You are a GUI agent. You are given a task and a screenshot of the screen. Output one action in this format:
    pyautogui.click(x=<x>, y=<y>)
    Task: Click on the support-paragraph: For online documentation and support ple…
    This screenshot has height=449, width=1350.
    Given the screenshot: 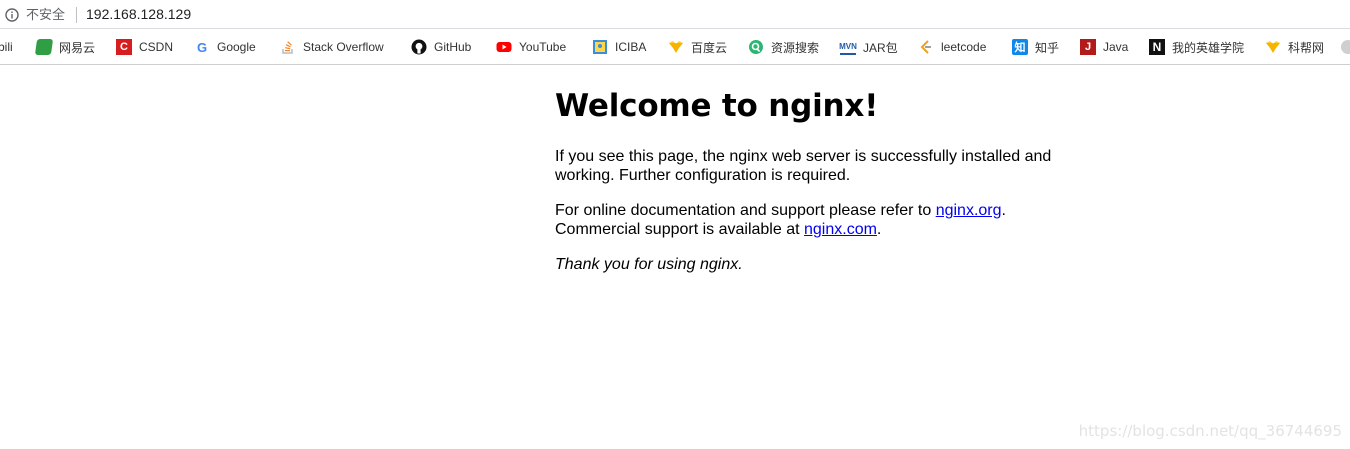 What is the action you would take?
    pyautogui.click(x=815, y=220)
    